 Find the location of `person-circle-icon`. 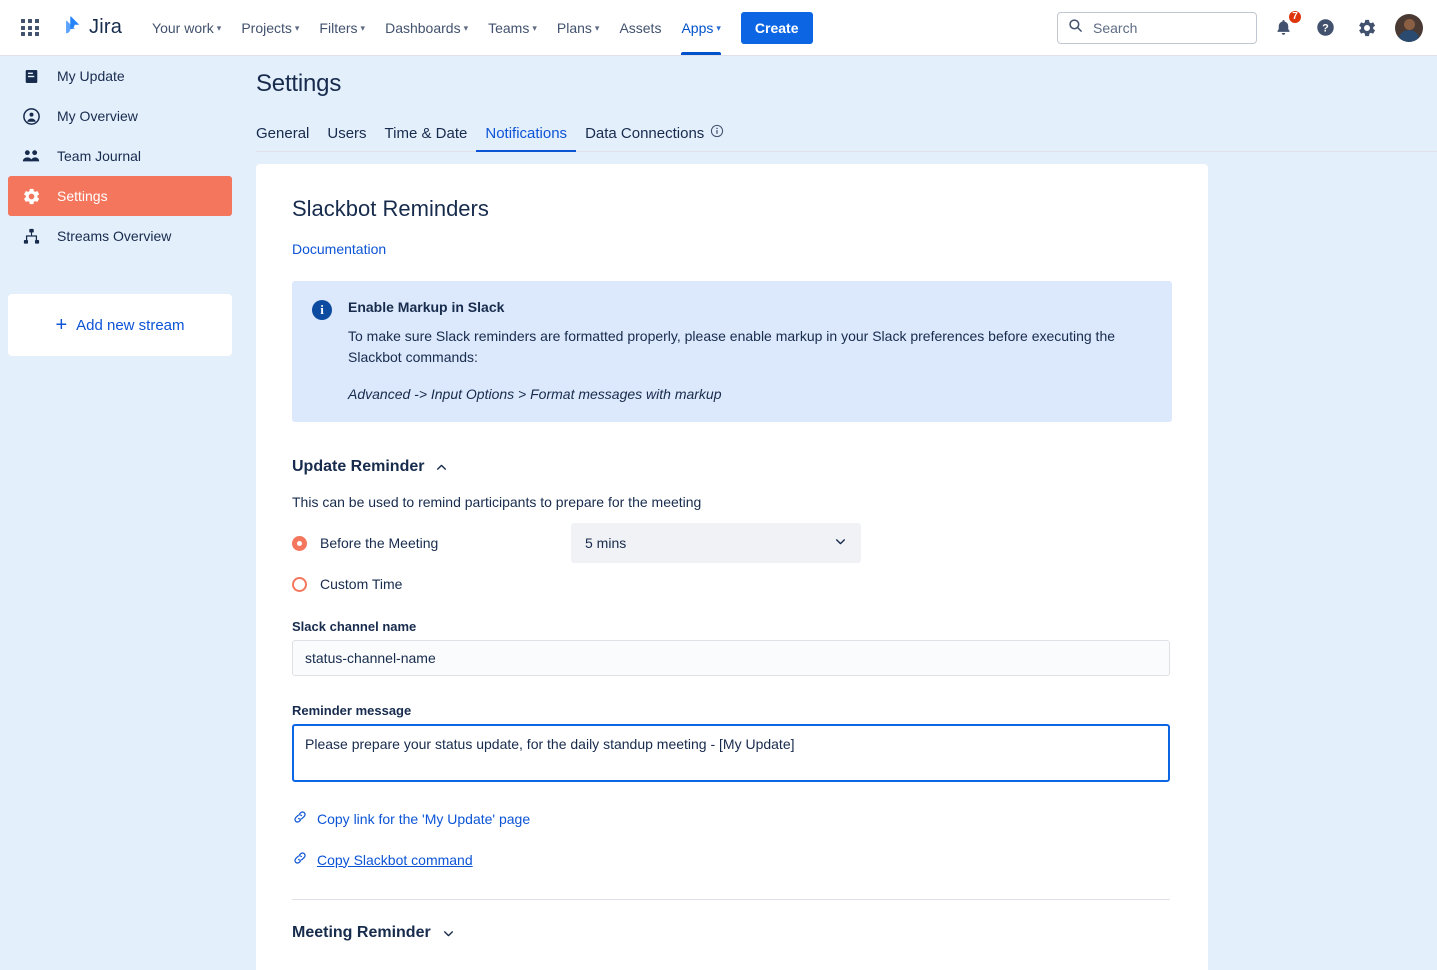

person-circle-icon is located at coordinates (31, 116).